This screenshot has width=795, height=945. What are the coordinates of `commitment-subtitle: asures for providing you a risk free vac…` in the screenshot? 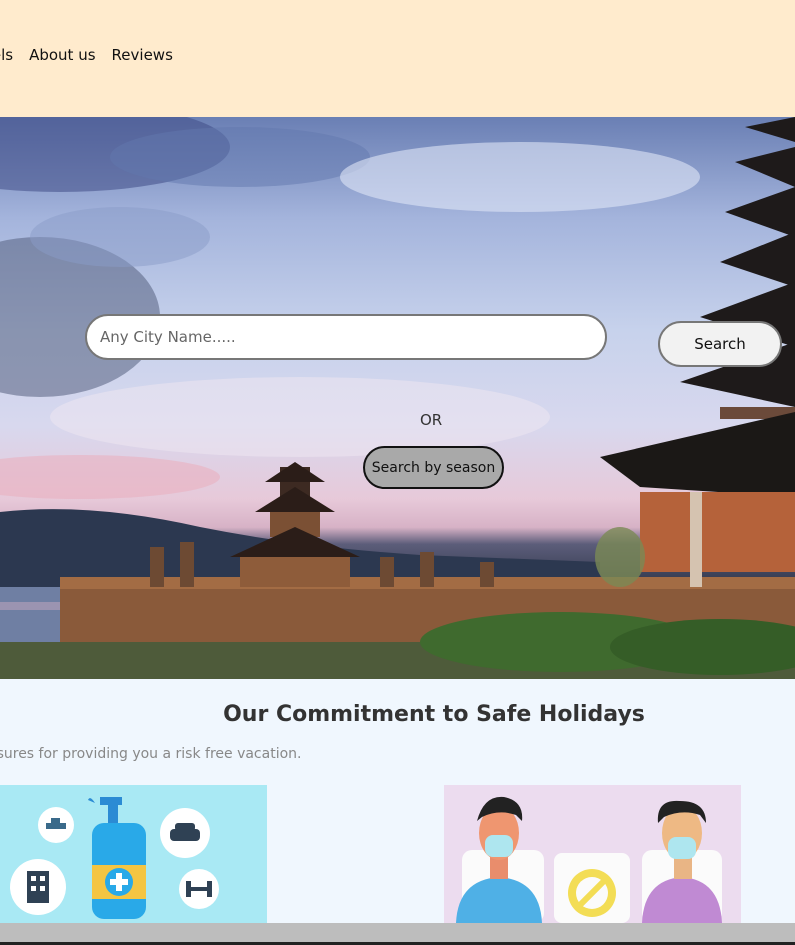 It's located at (151, 754).